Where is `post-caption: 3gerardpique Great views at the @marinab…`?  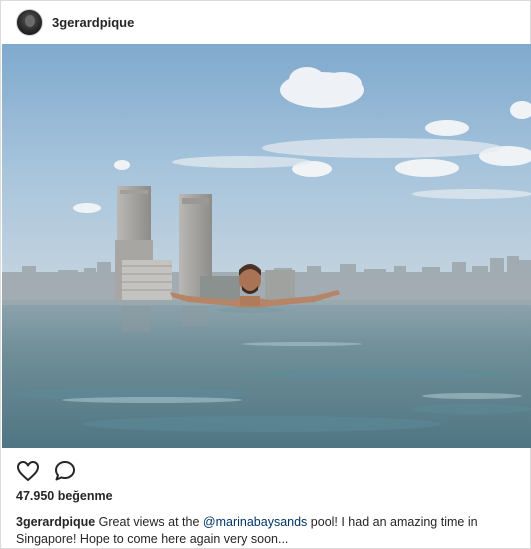 post-caption: 3gerardpique Great views at the @marinab… is located at coordinates (268, 531).